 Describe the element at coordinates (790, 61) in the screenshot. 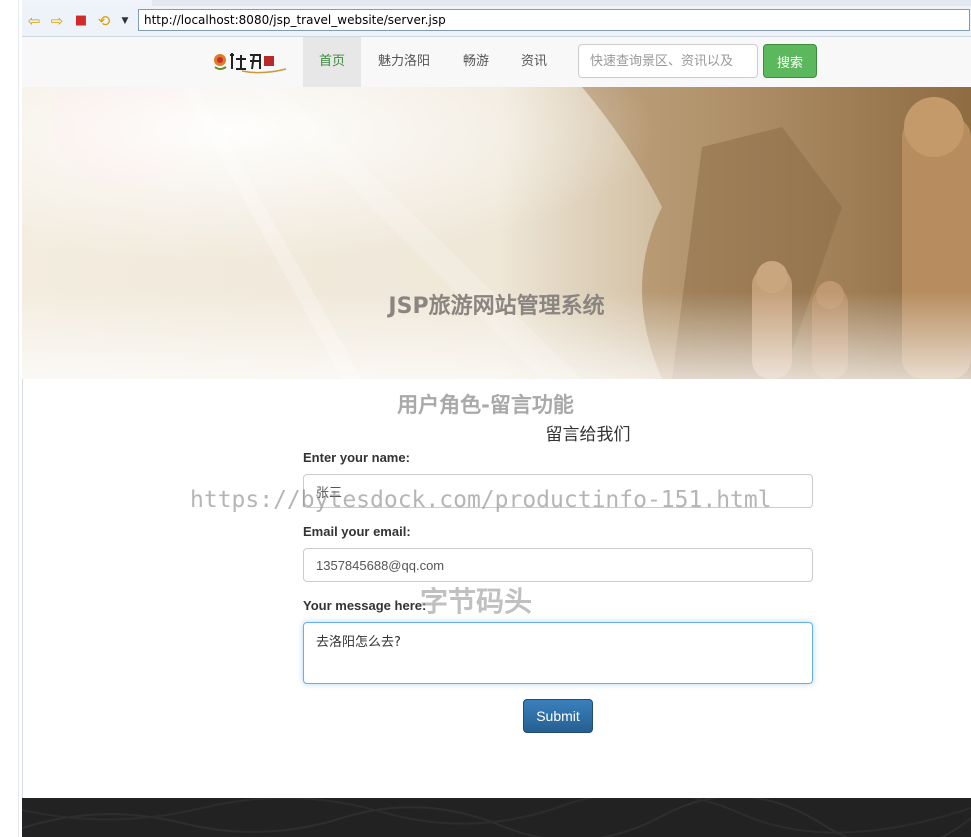

I see `search-button: 搜索` at that location.